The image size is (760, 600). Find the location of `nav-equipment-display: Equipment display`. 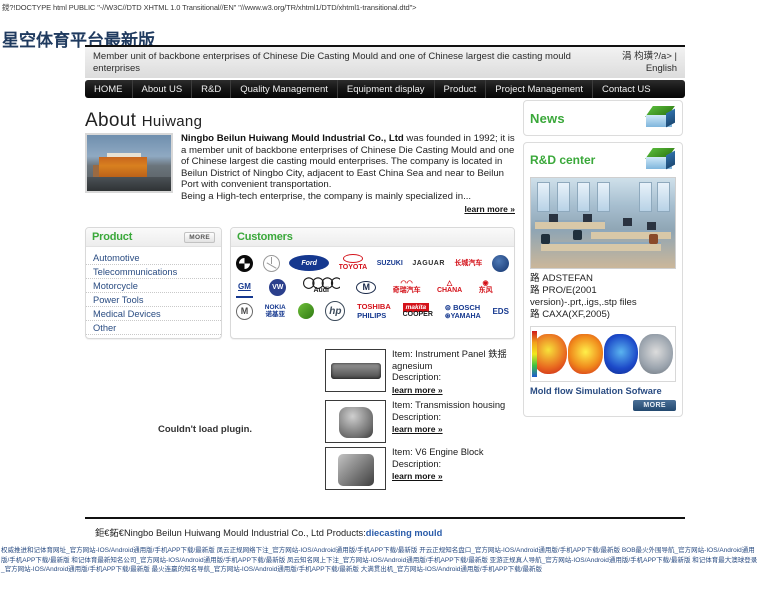

nav-equipment-display: Equipment display is located at coordinates (386, 89).